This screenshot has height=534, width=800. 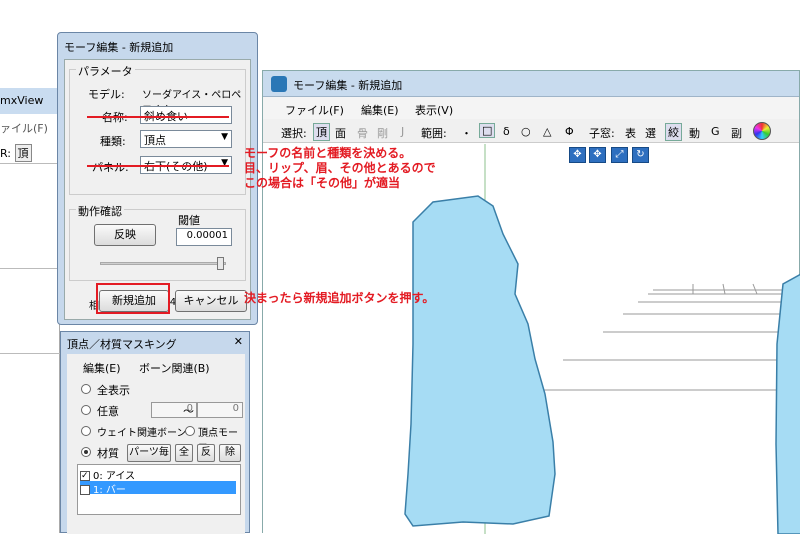 I want to click on weight-bone-radio, so click(x=86, y=431).